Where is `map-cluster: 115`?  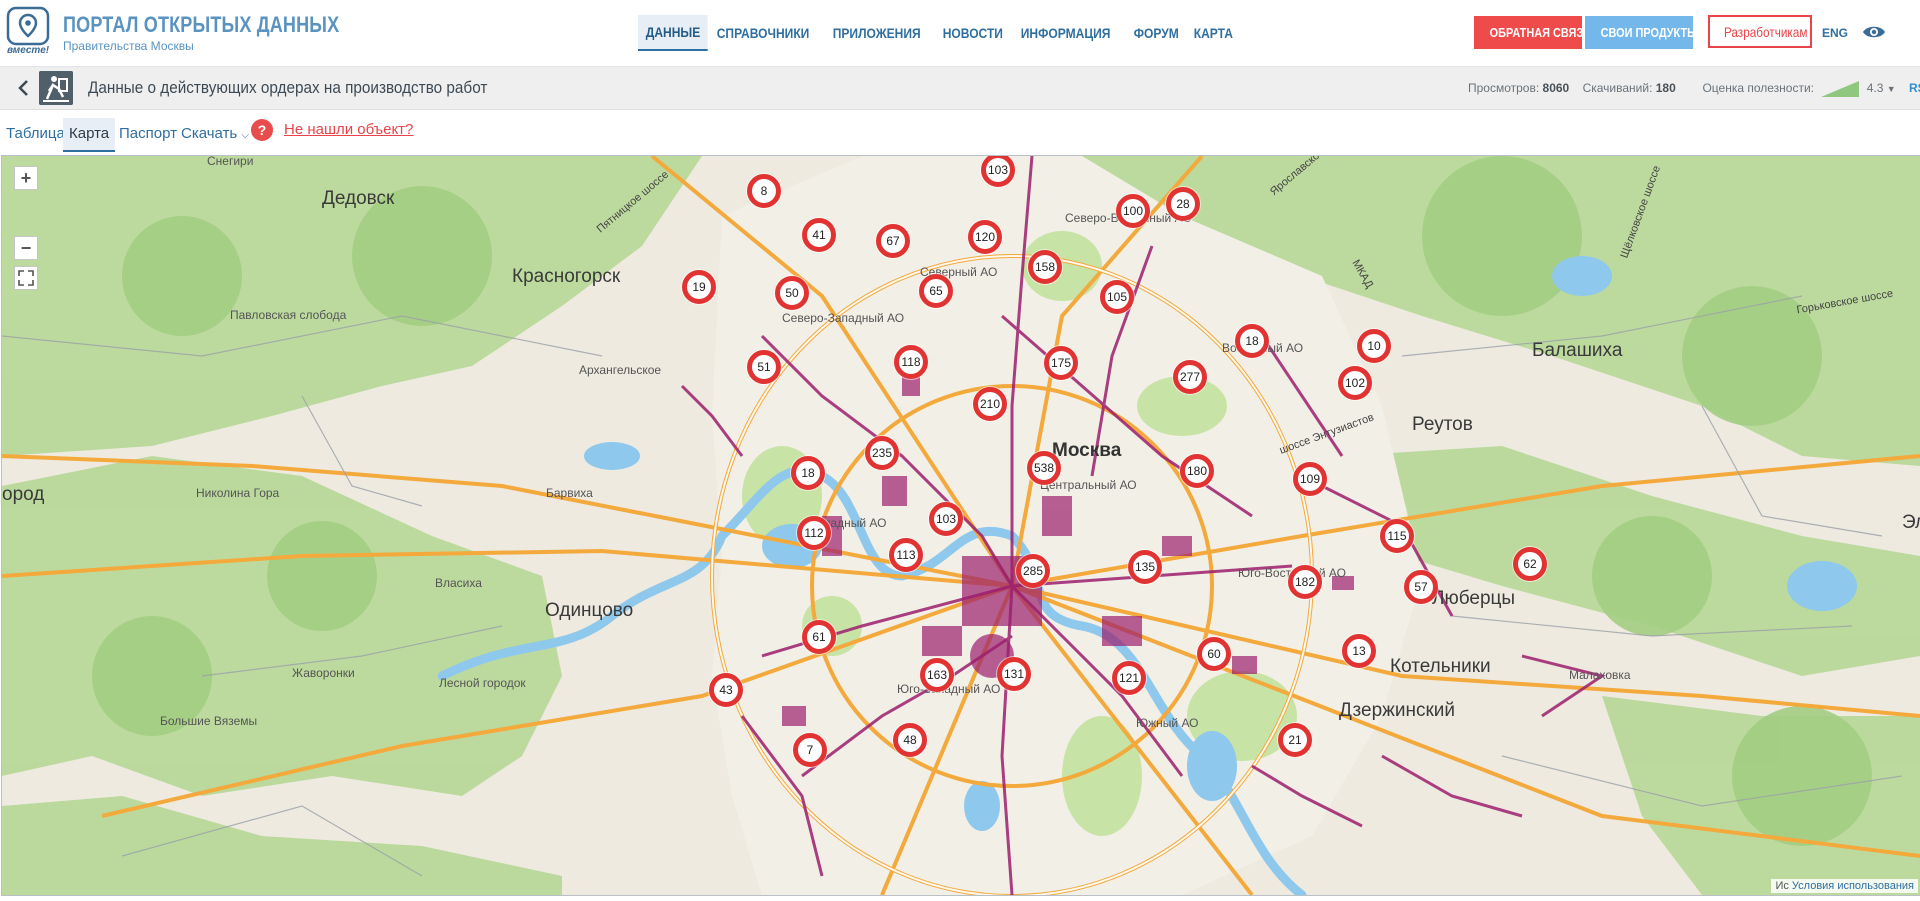 map-cluster: 115 is located at coordinates (1397, 536).